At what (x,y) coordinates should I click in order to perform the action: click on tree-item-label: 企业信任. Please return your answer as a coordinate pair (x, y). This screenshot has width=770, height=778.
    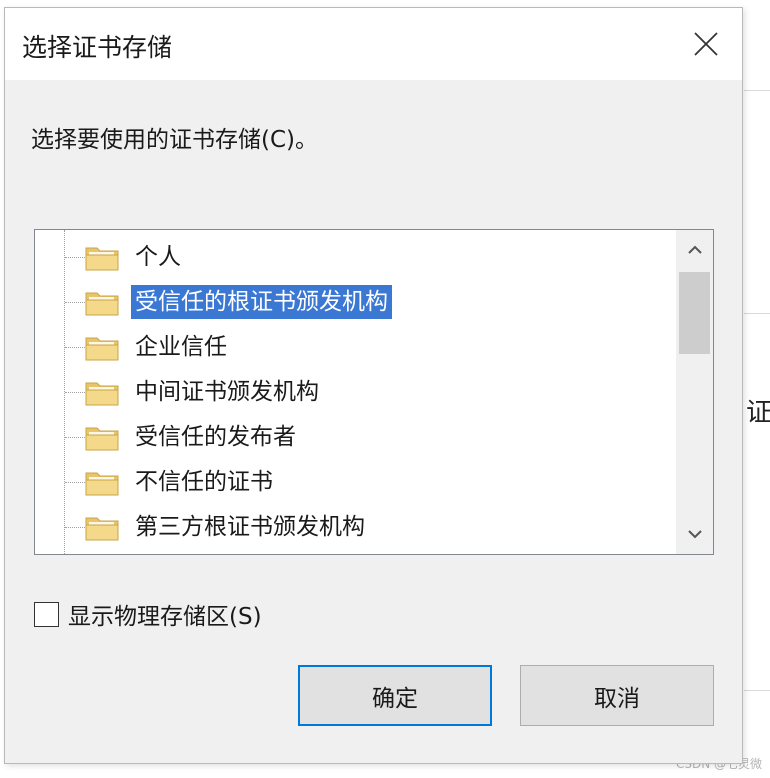
    Looking at the image, I should click on (181, 347).